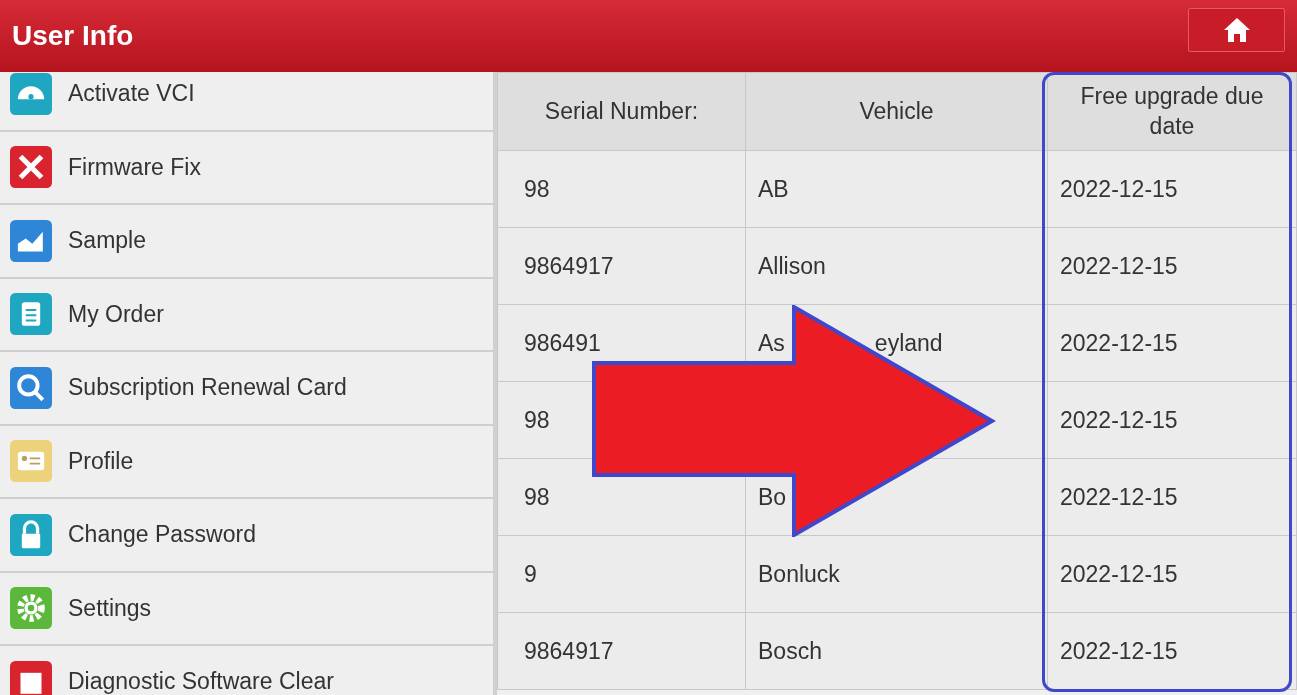  What do you see at coordinates (246, 602) in the screenshot?
I see `menu-item: Settings` at bounding box center [246, 602].